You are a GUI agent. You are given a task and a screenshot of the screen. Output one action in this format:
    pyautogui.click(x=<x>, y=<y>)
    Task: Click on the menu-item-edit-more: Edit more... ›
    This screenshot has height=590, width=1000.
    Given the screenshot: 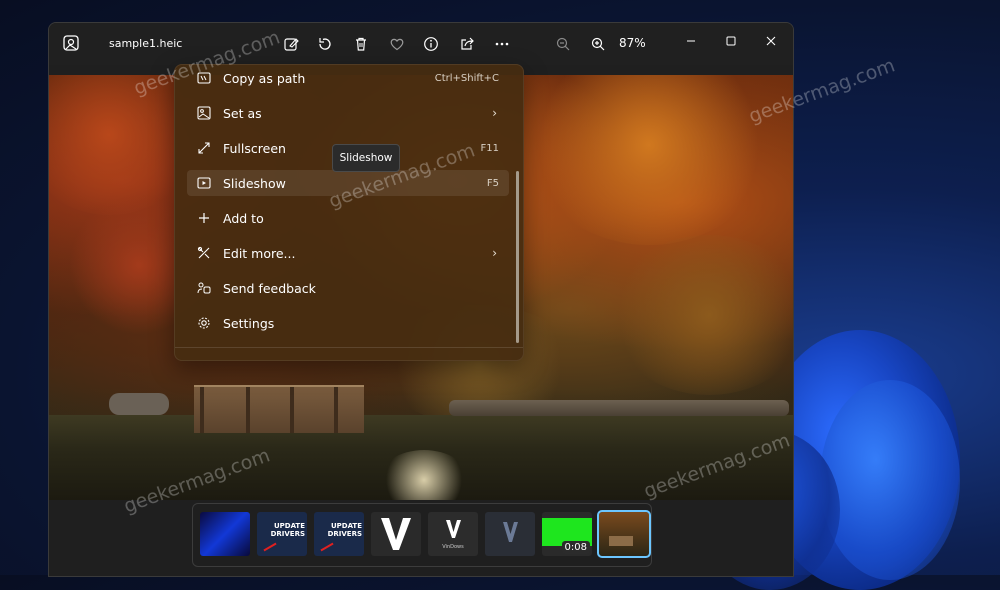 What is the action you would take?
    pyautogui.click(x=348, y=253)
    